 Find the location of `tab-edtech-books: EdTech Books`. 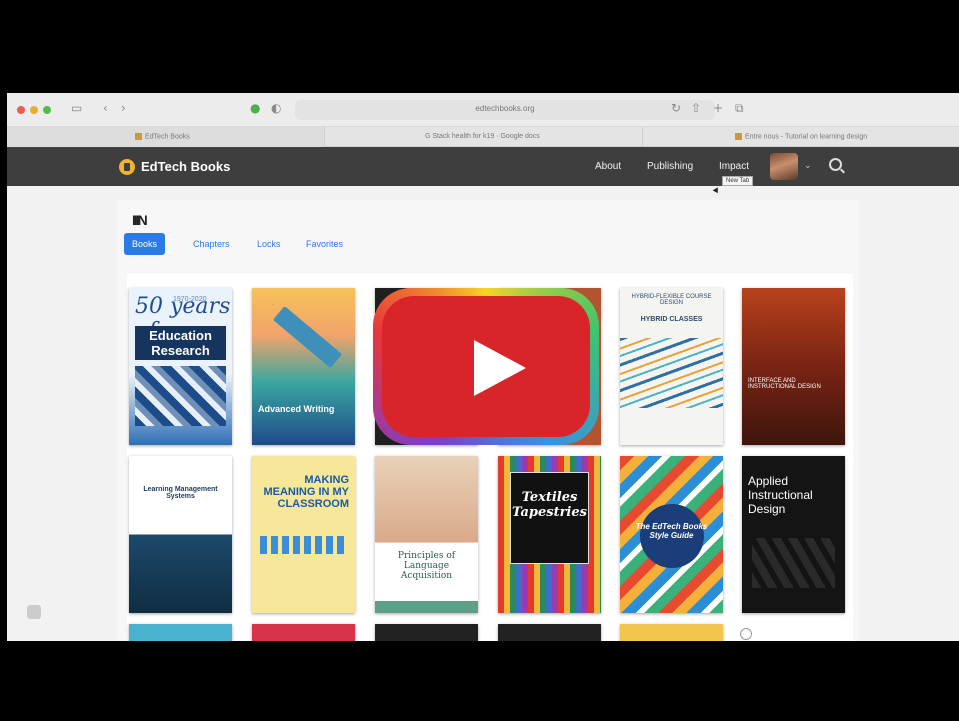

tab-edtech-books: EdTech Books is located at coordinates (166, 137).